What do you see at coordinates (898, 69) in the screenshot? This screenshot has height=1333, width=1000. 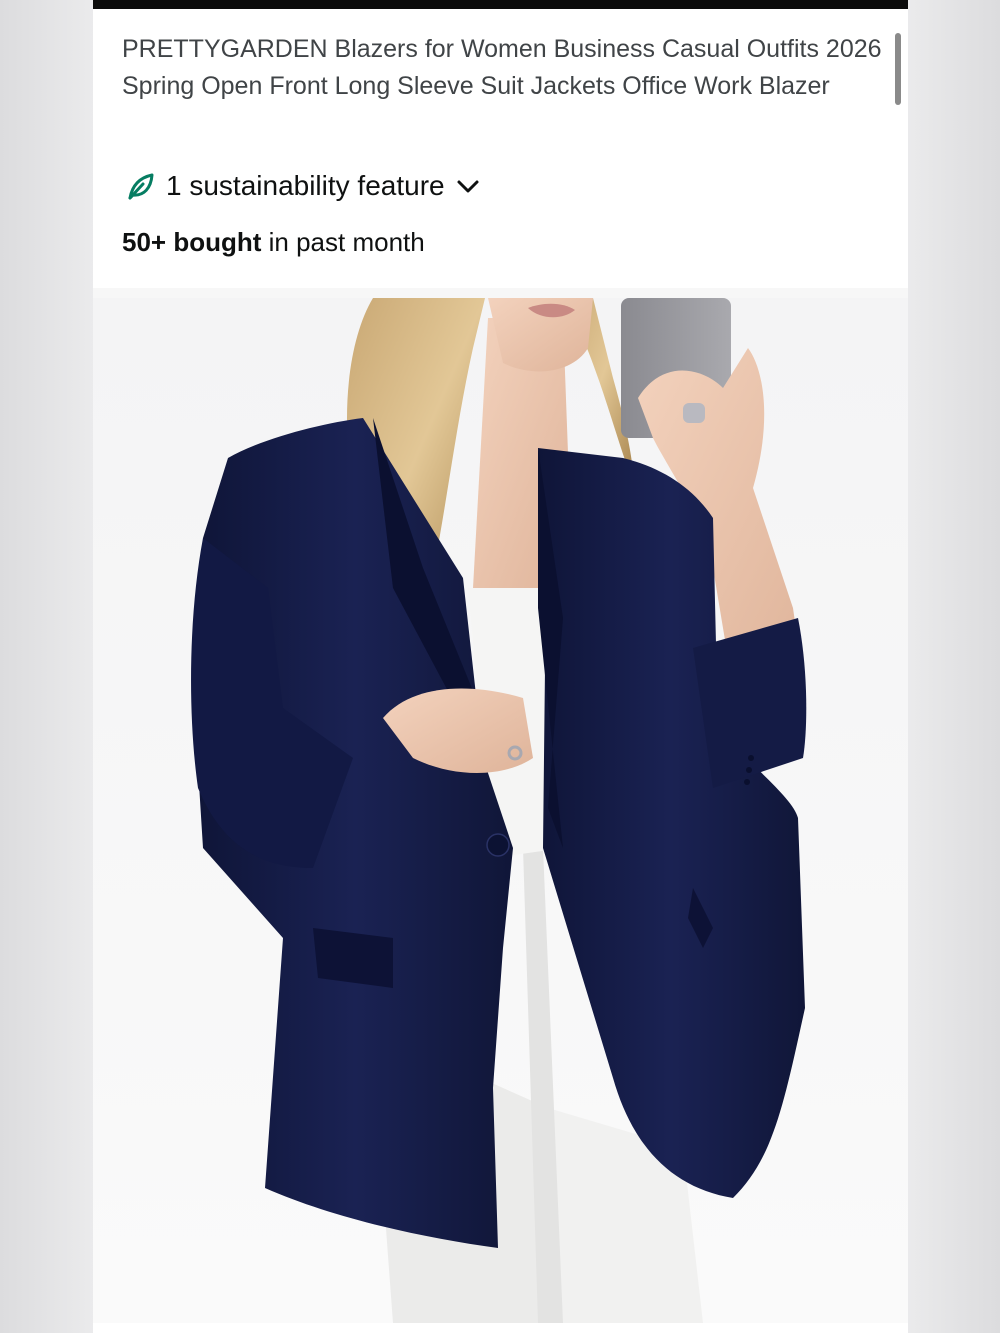 I see `scrollbar` at bounding box center [898, 69].